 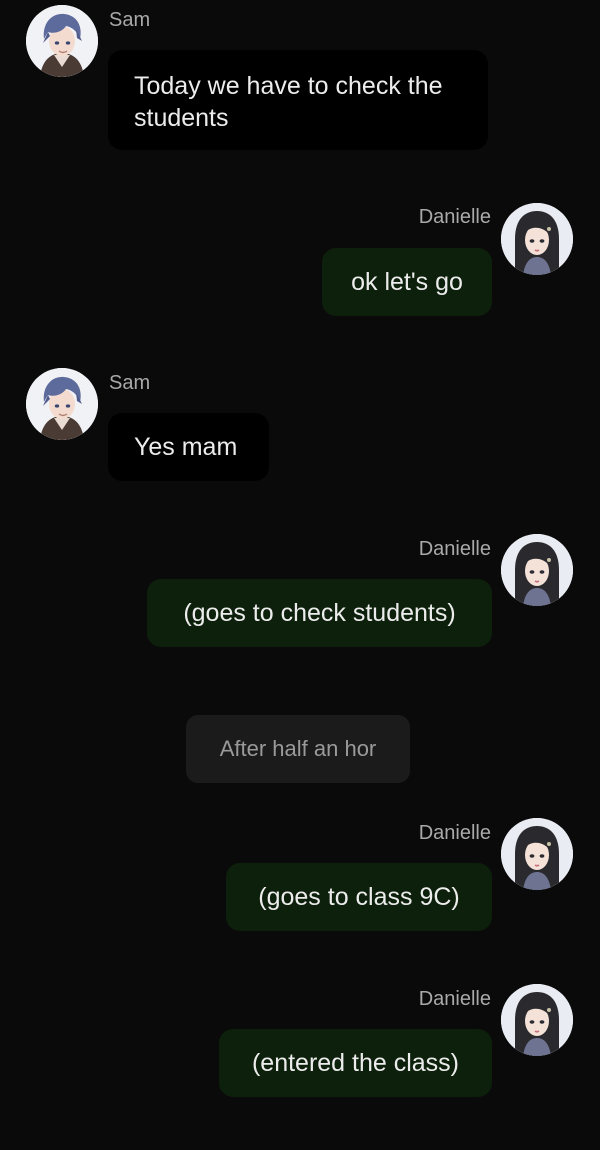 What do you see at coordinates (319, 613) in the screenshot?
I see `message-bubble: (goes to check students)` at bounding box center [319, 613].